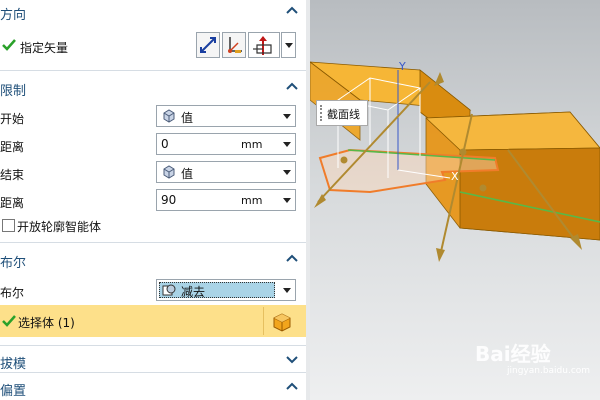 The width and height of the screenshot is (600, 400). Describe the element at coordinates (402, 66) in the screenshot. I see `y-axis-label: Y` at that location.